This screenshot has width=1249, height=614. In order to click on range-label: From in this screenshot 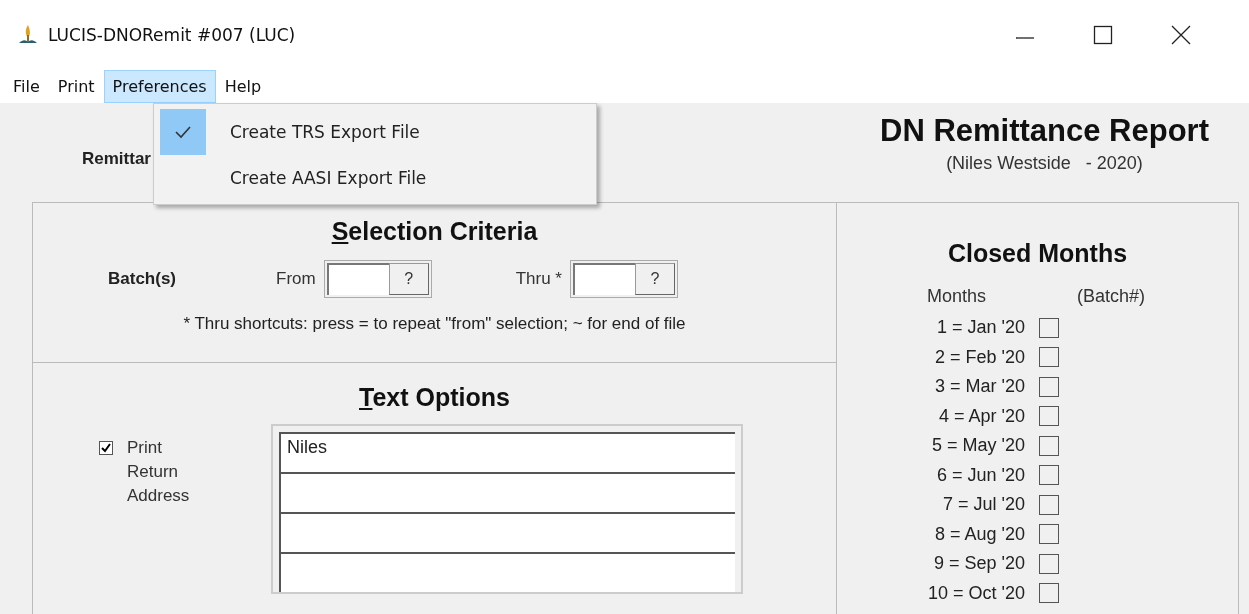, I will do `click(296, 279)`.